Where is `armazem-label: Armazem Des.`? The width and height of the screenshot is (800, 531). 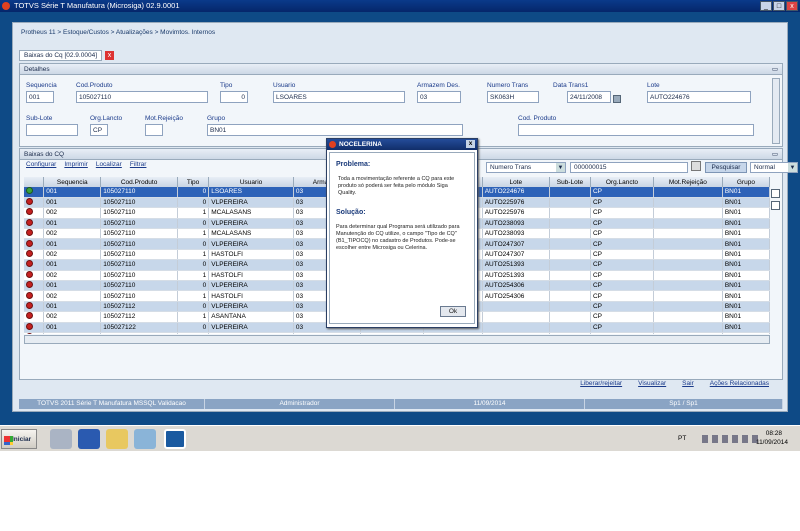
armazem-label: Armazem Des. is located at coordinates (438, 85).